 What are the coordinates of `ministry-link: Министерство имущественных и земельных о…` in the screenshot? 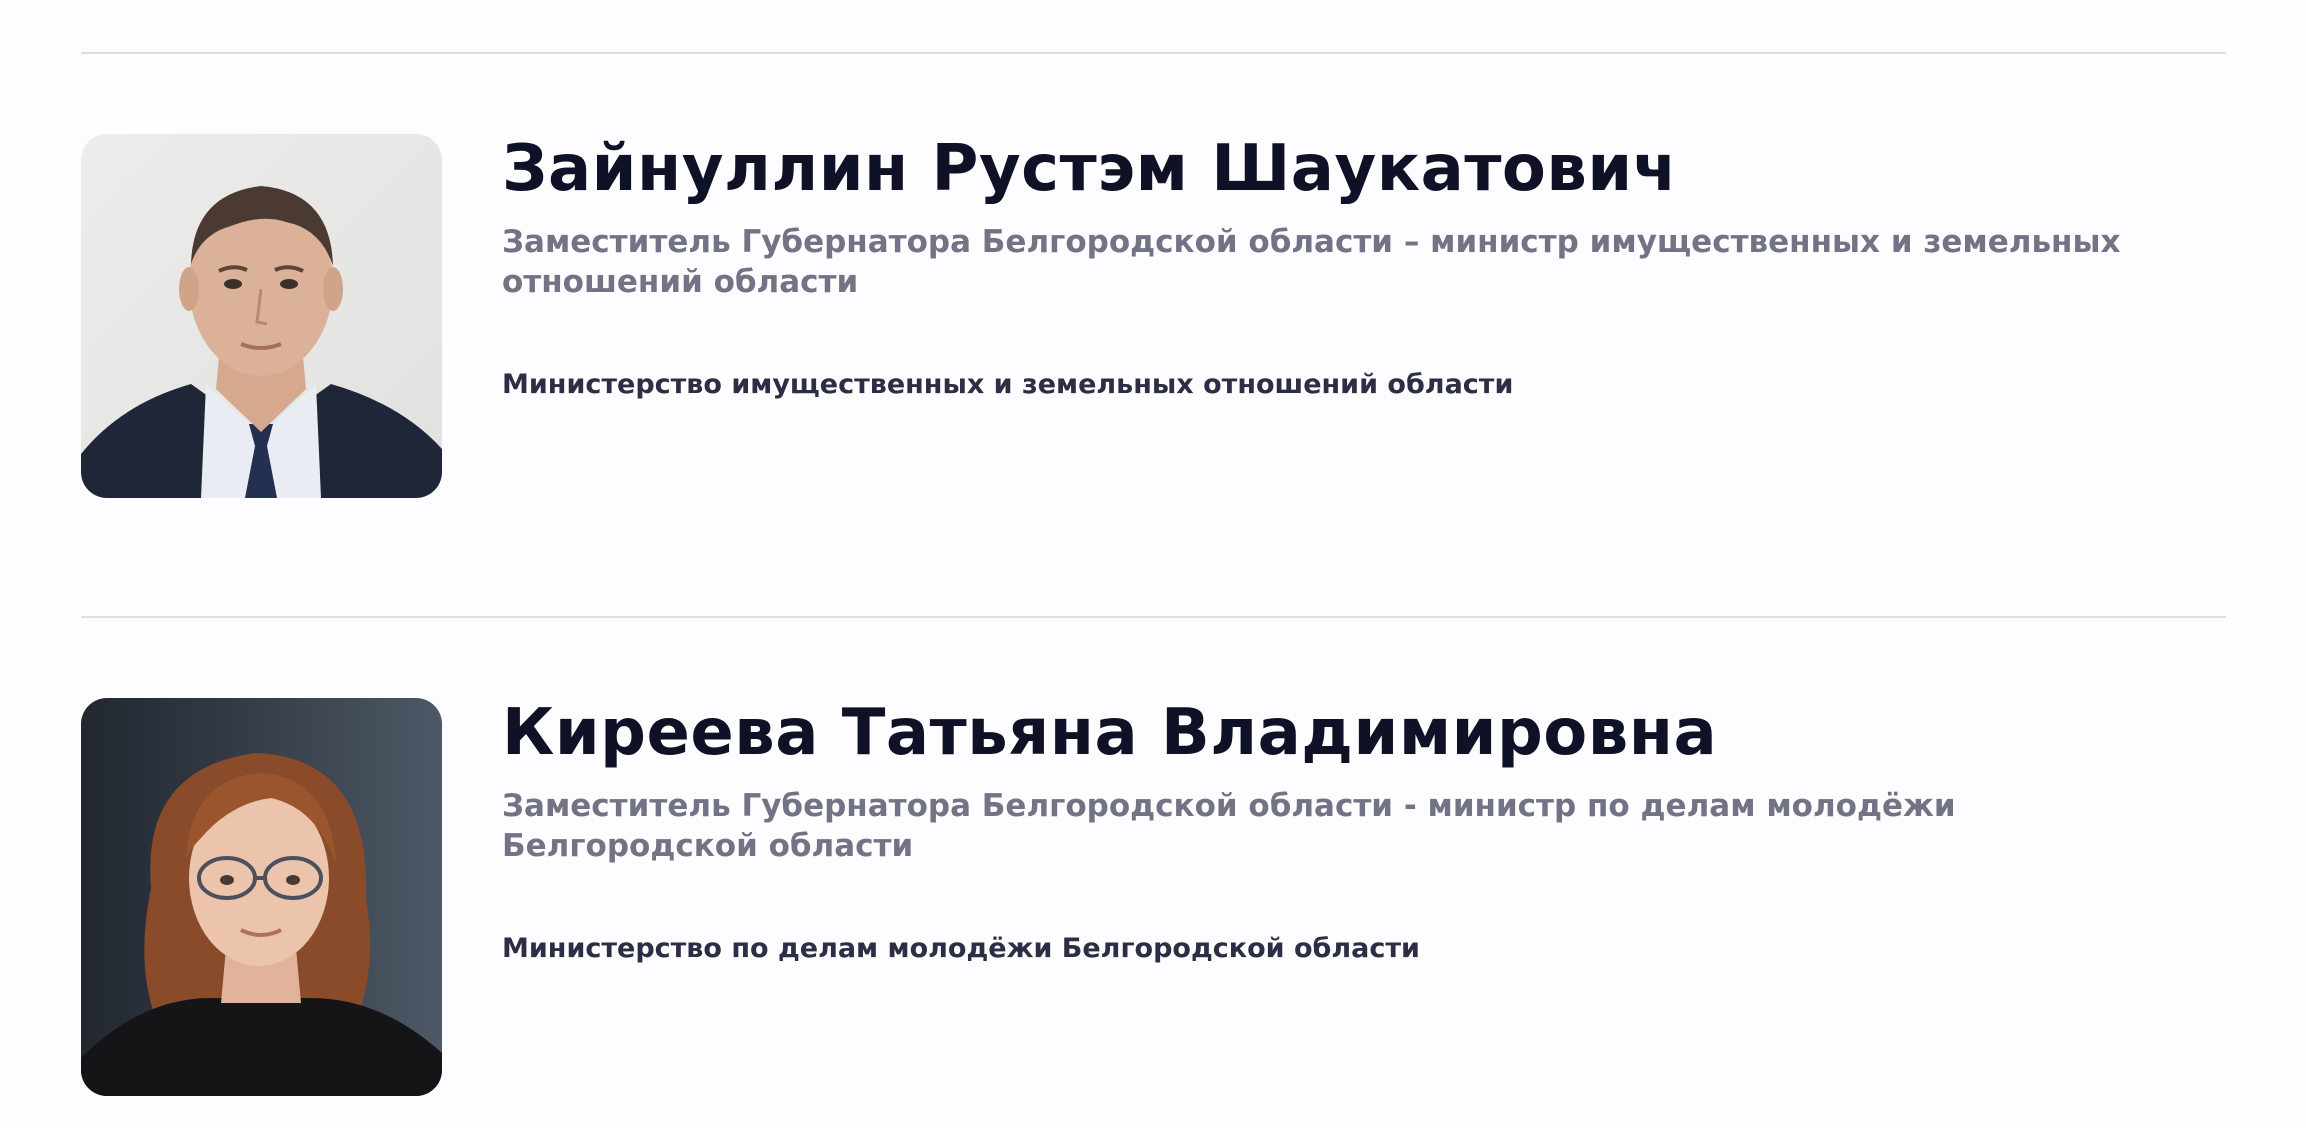 It's located at (1007, 385).